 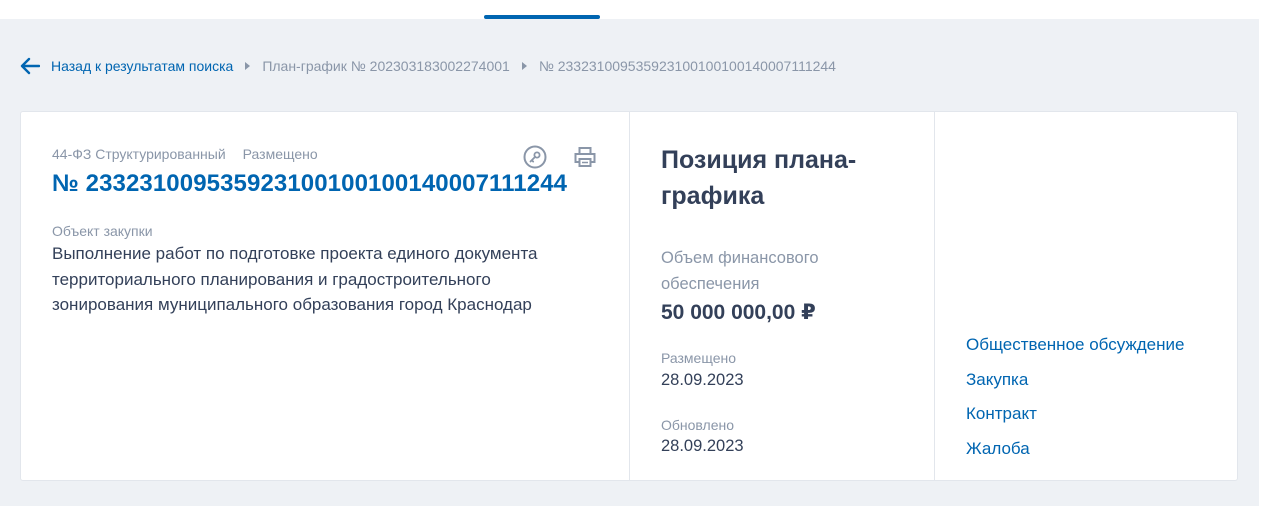 I want to click on printer-icon, so click(x=585, y=157).